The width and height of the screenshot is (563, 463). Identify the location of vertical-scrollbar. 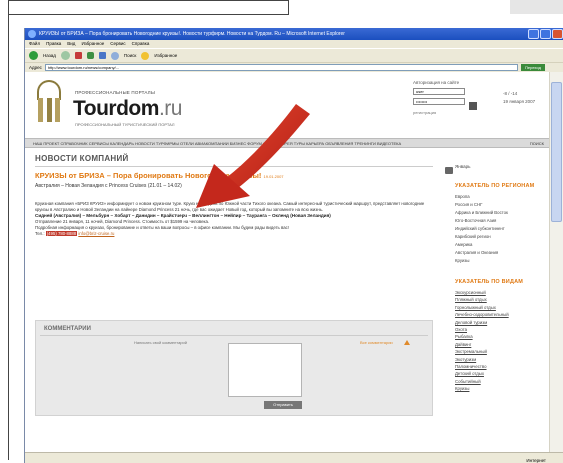
(556, 262).